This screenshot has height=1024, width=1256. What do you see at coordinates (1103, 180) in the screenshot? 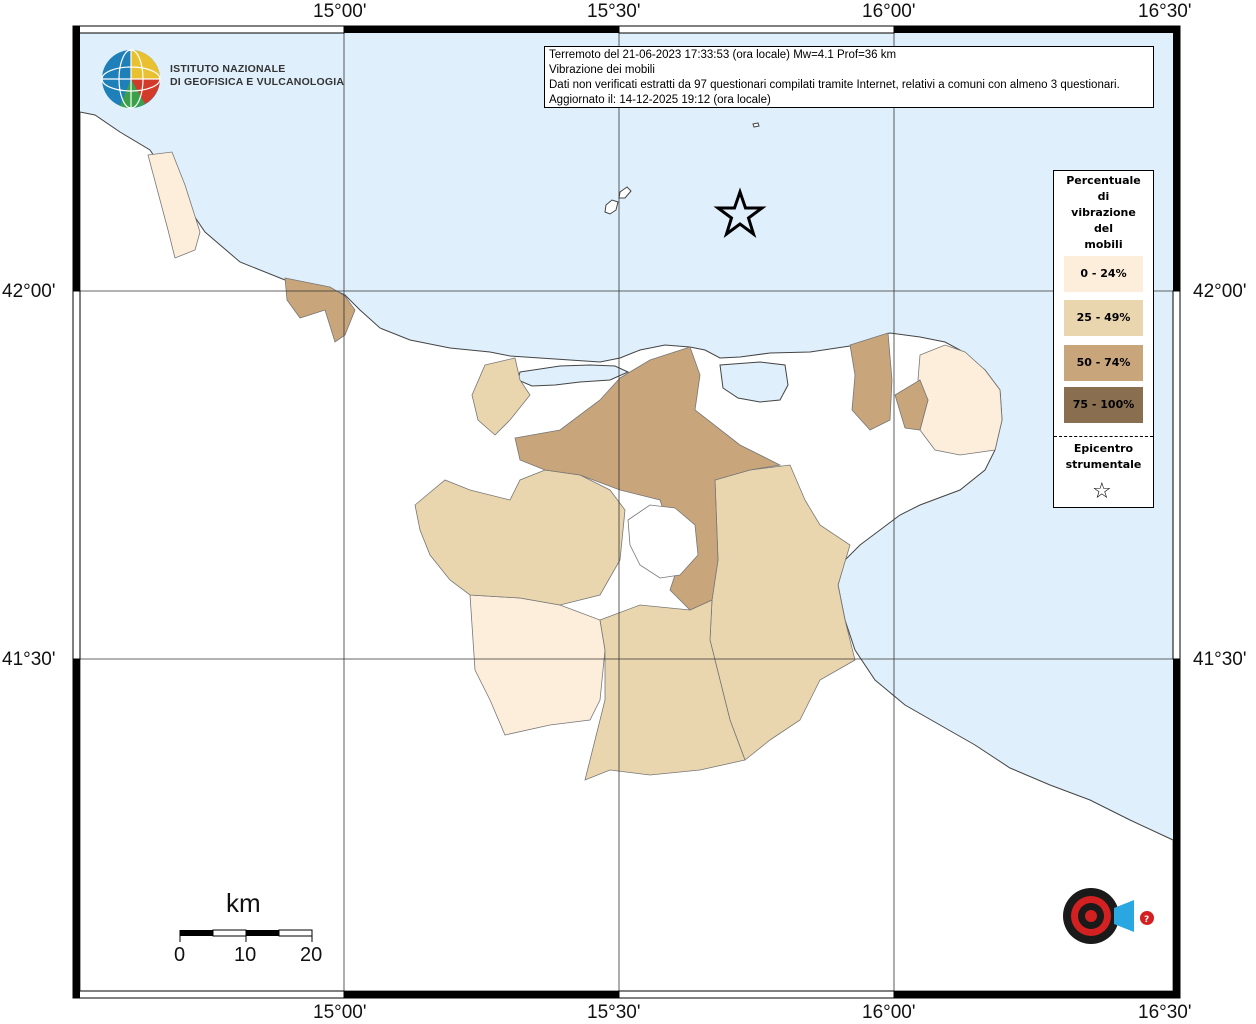
I see `legend-title-line: Percentuale` at bounding box center [1103, 180].